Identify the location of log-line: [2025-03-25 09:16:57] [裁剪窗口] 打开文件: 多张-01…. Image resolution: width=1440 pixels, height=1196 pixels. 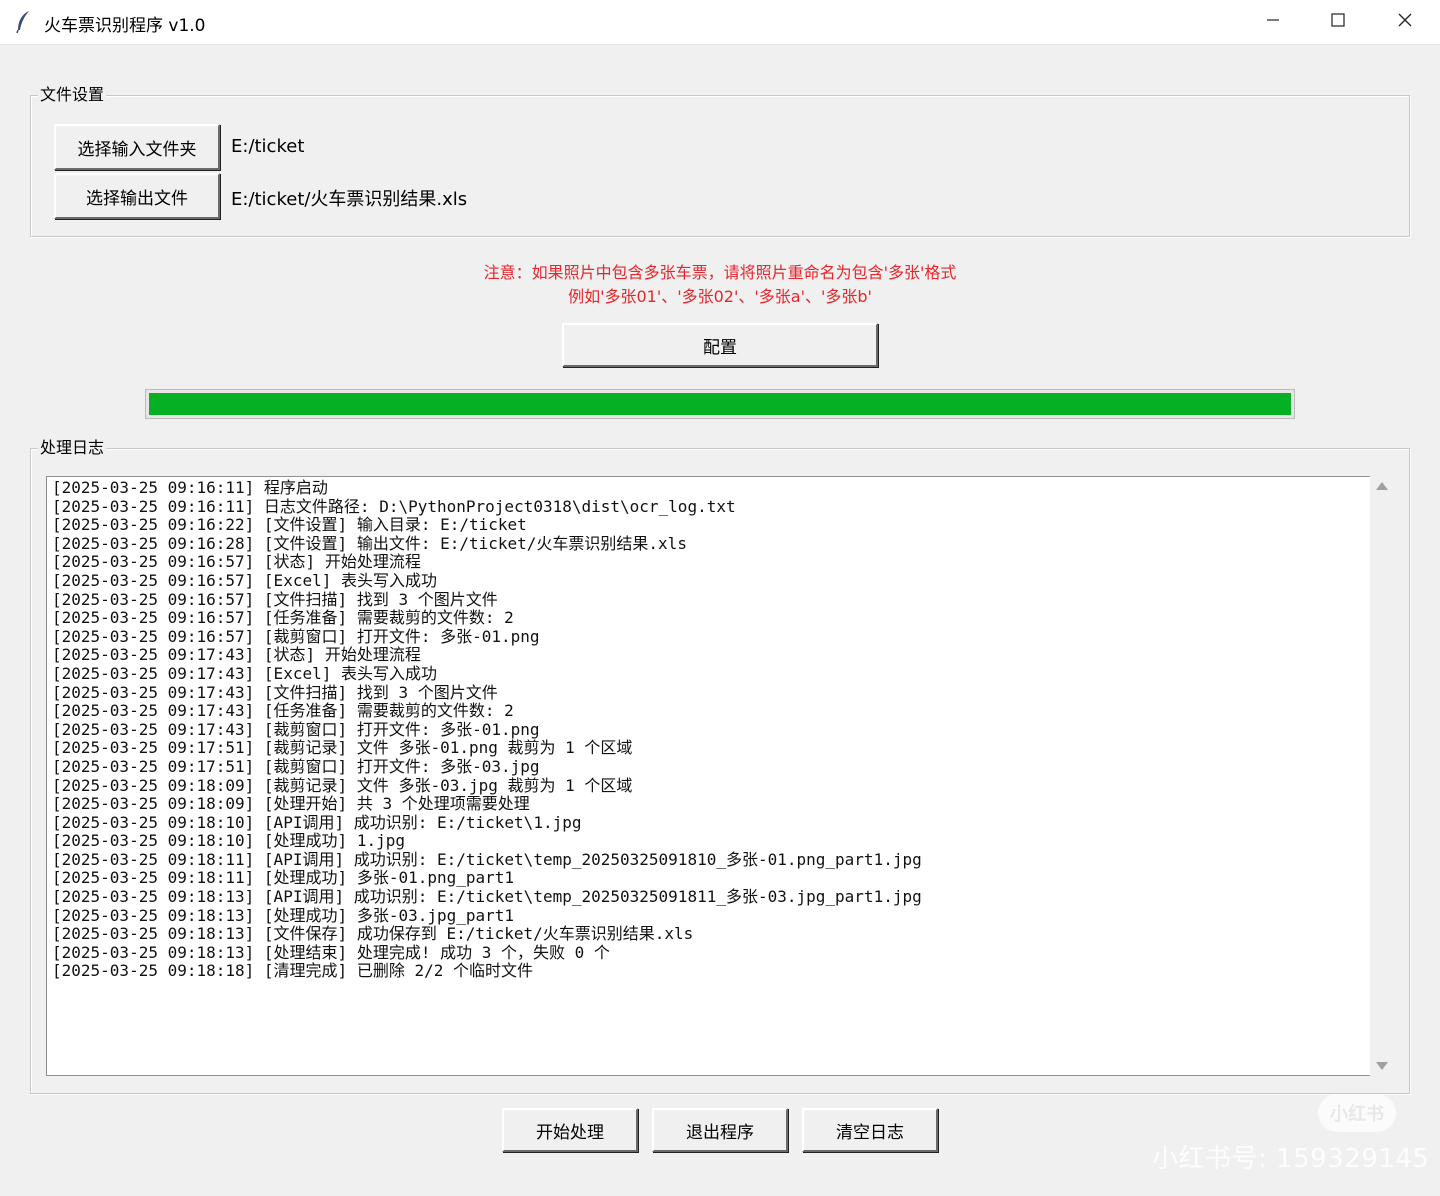
(296, 636).